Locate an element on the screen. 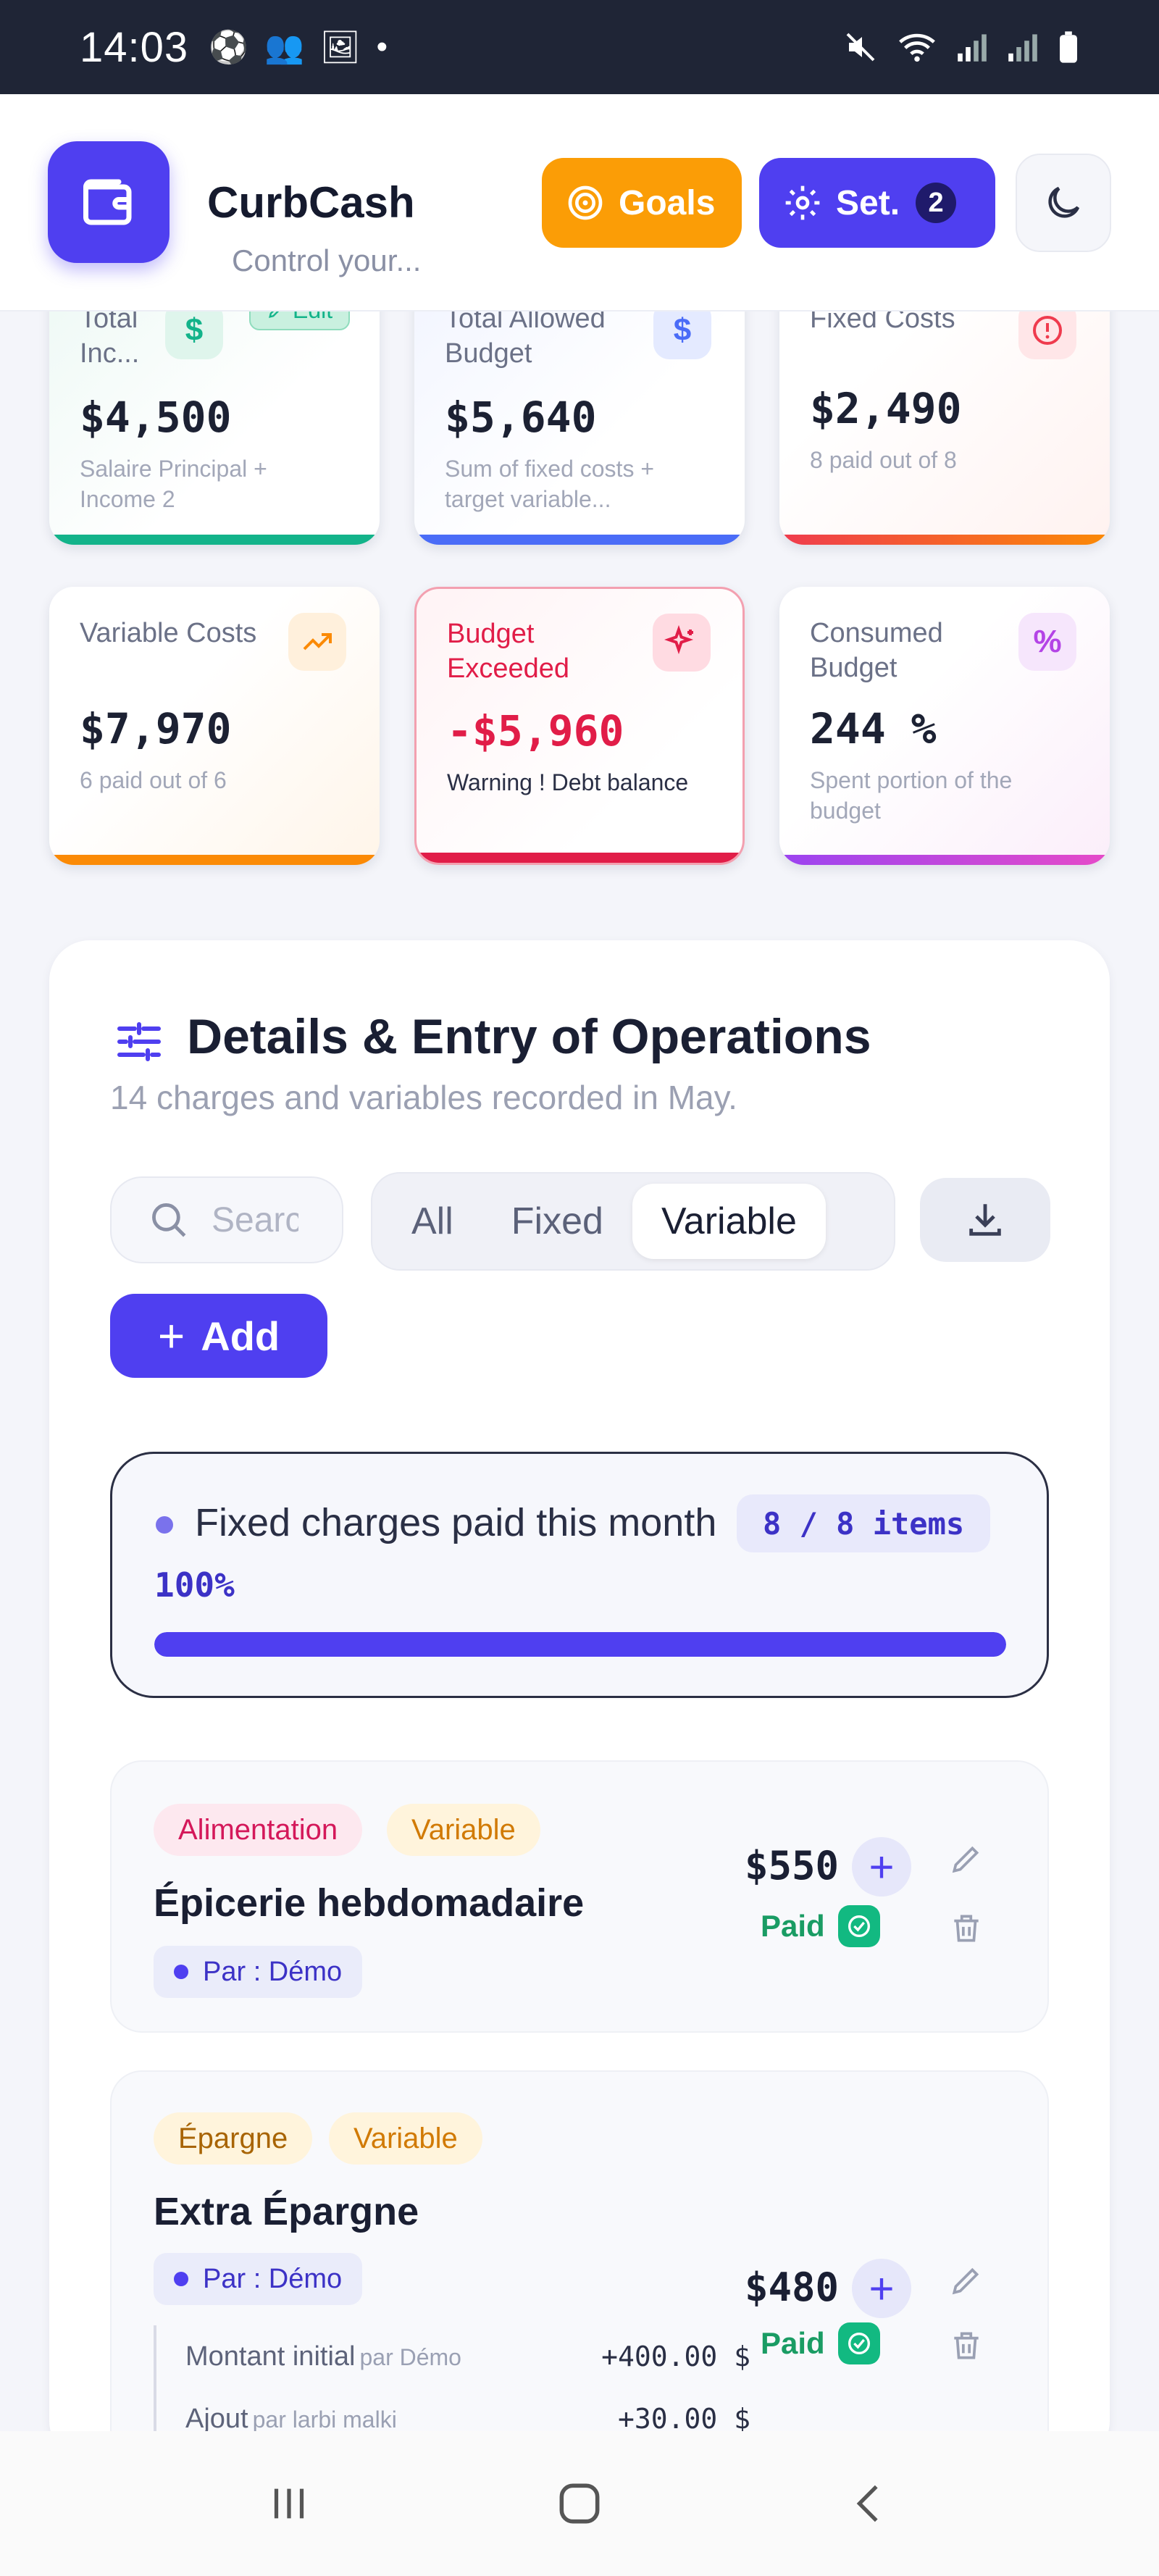 Image resolution: width=1159 pixels, height=2576 pixels. check-icon is located at coordinates (859, 1926).